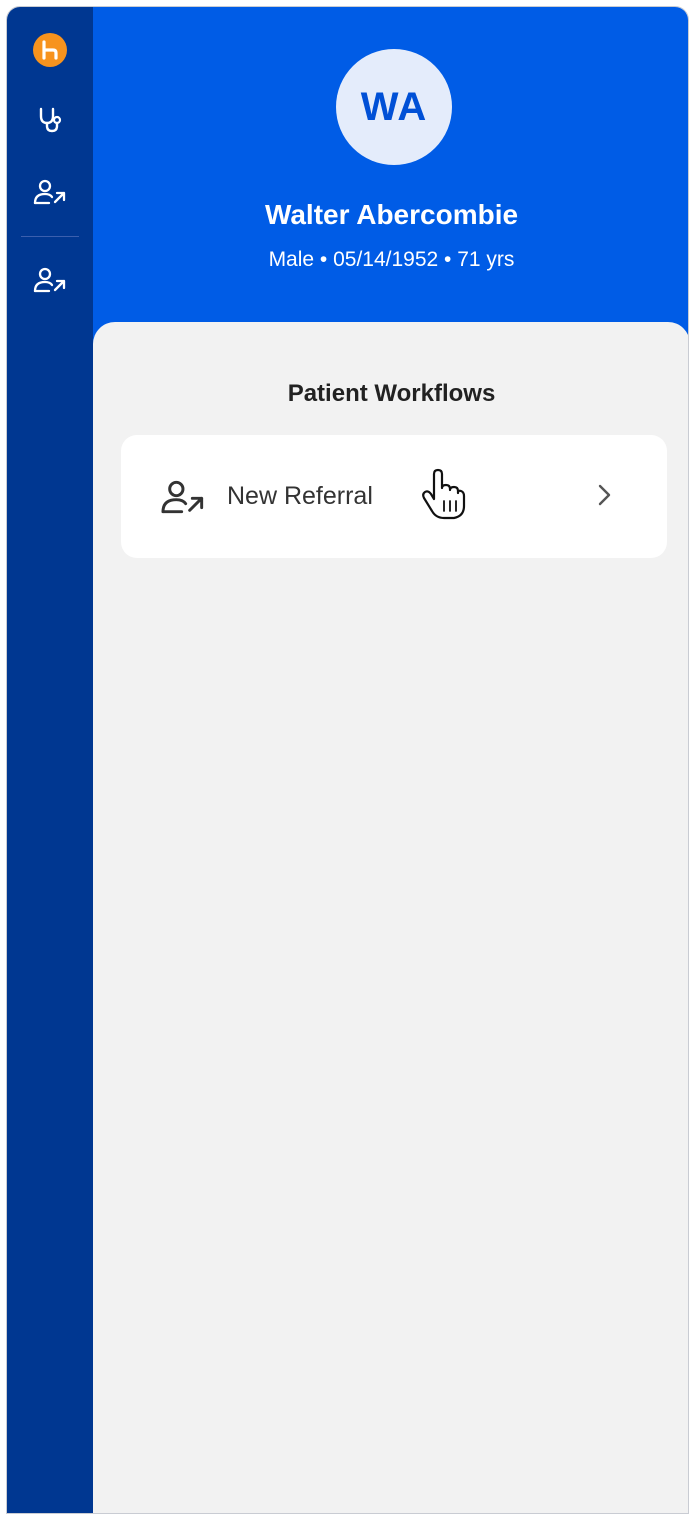 The width and height of the screenshot is (689, 1514). Describe the element at coordinates (50, 760) in the screenshot. I see `sidebar` at that location.